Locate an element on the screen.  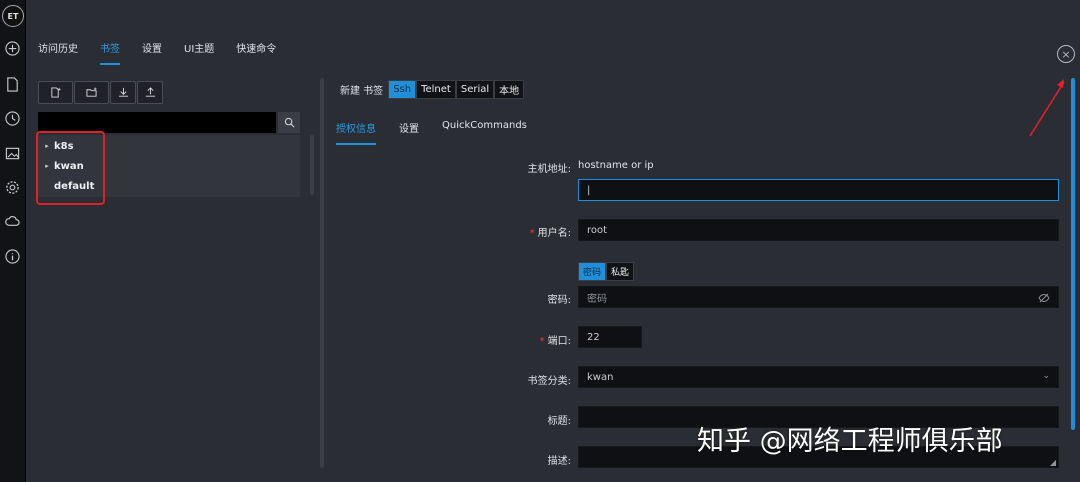
watermark-text: 知乎 @网络工程师俱乐部 is located at coordinates (850, 441).